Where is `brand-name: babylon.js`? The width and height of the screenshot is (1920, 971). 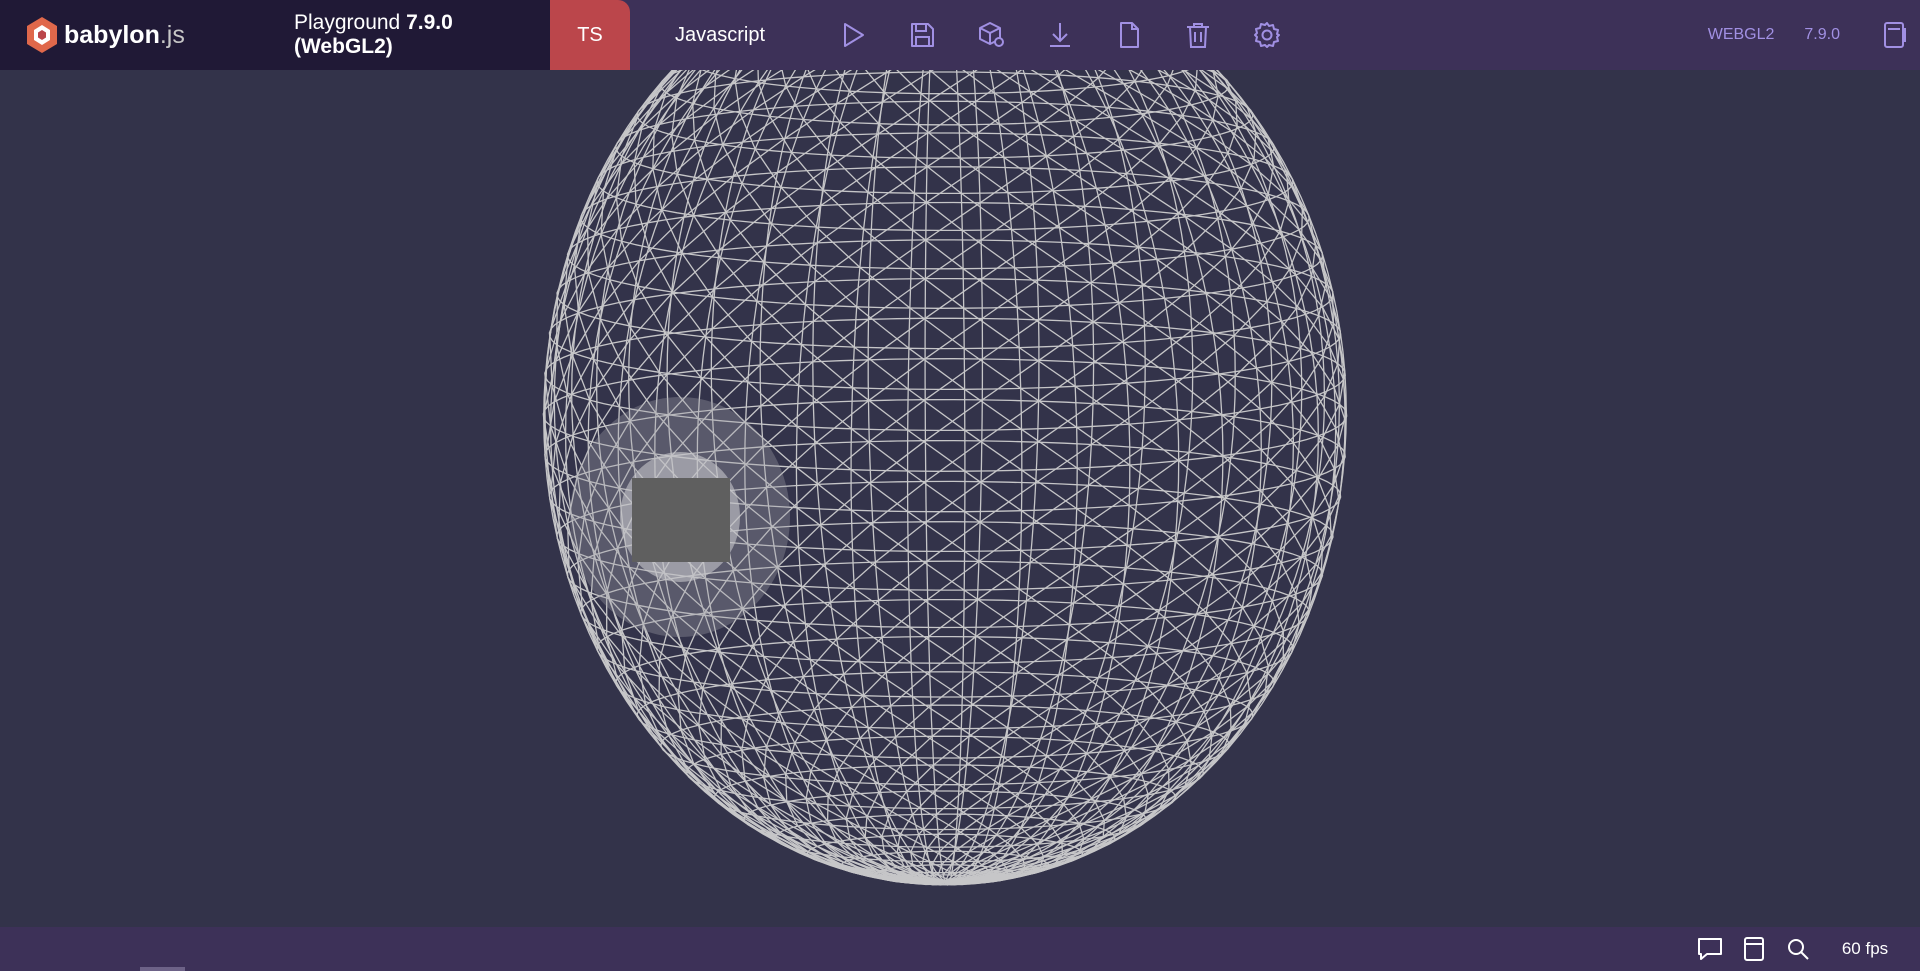
brand-name: babylon.js is located at coordinates (124, 34).